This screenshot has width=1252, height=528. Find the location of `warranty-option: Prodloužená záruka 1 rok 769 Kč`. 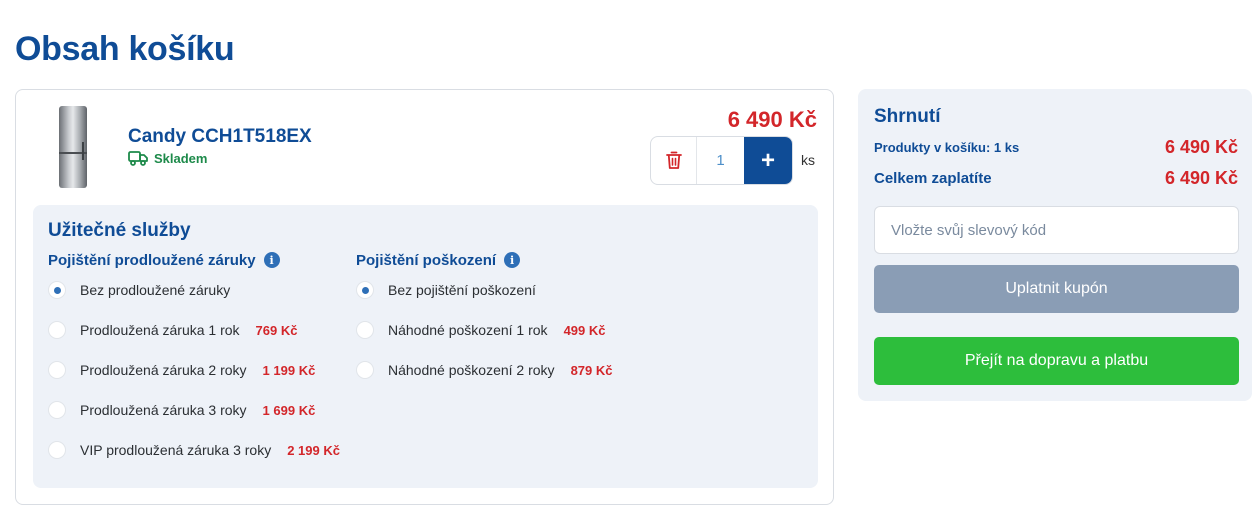

warranty-option: Prodloužená záruka 1 rok 769 Kč is located at coordinates (172, 330).